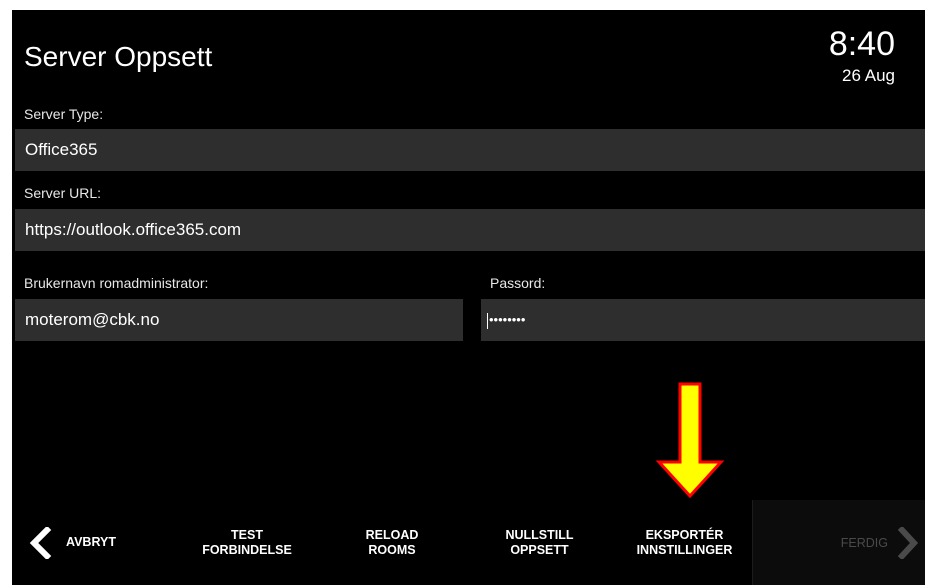  What do you see at coordinates (864, 542) in the screenshot?
I see `done-label: FERDIG` at bounding box center [864, 542].